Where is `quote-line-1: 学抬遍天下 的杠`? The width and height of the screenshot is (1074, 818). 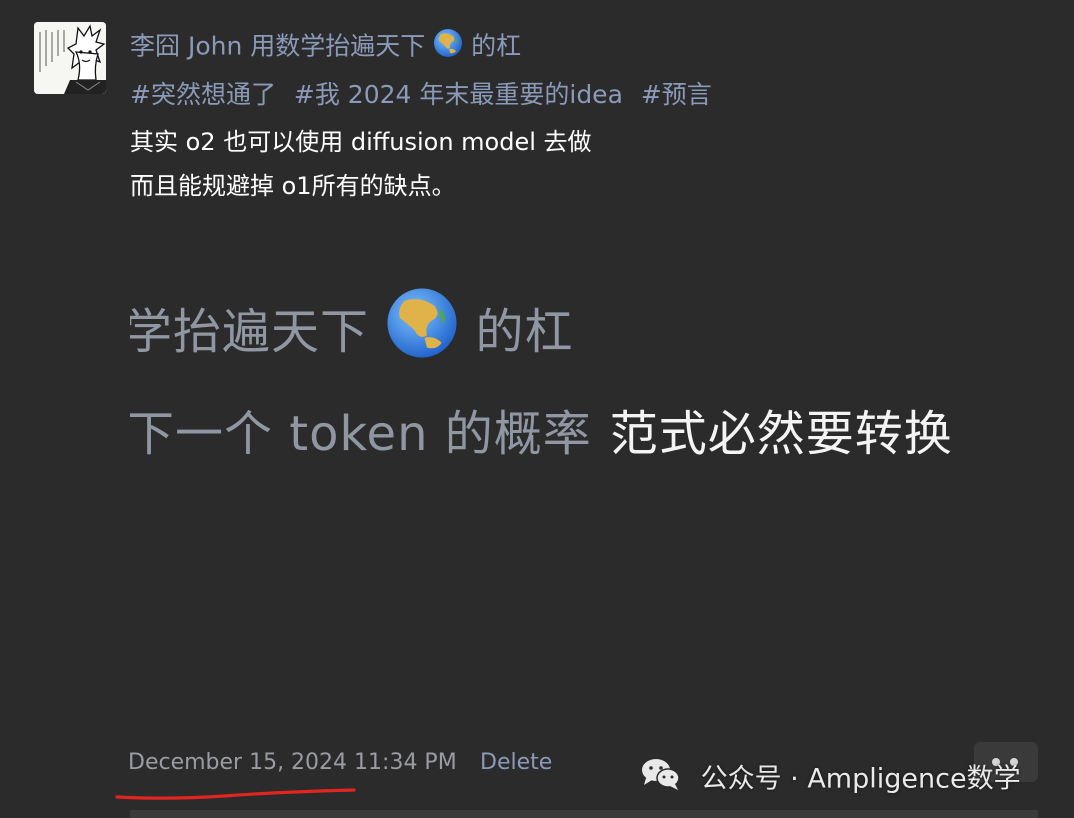 quote-line-1: 学抬遍天下 的杠 is located at coordinates (352, 335).